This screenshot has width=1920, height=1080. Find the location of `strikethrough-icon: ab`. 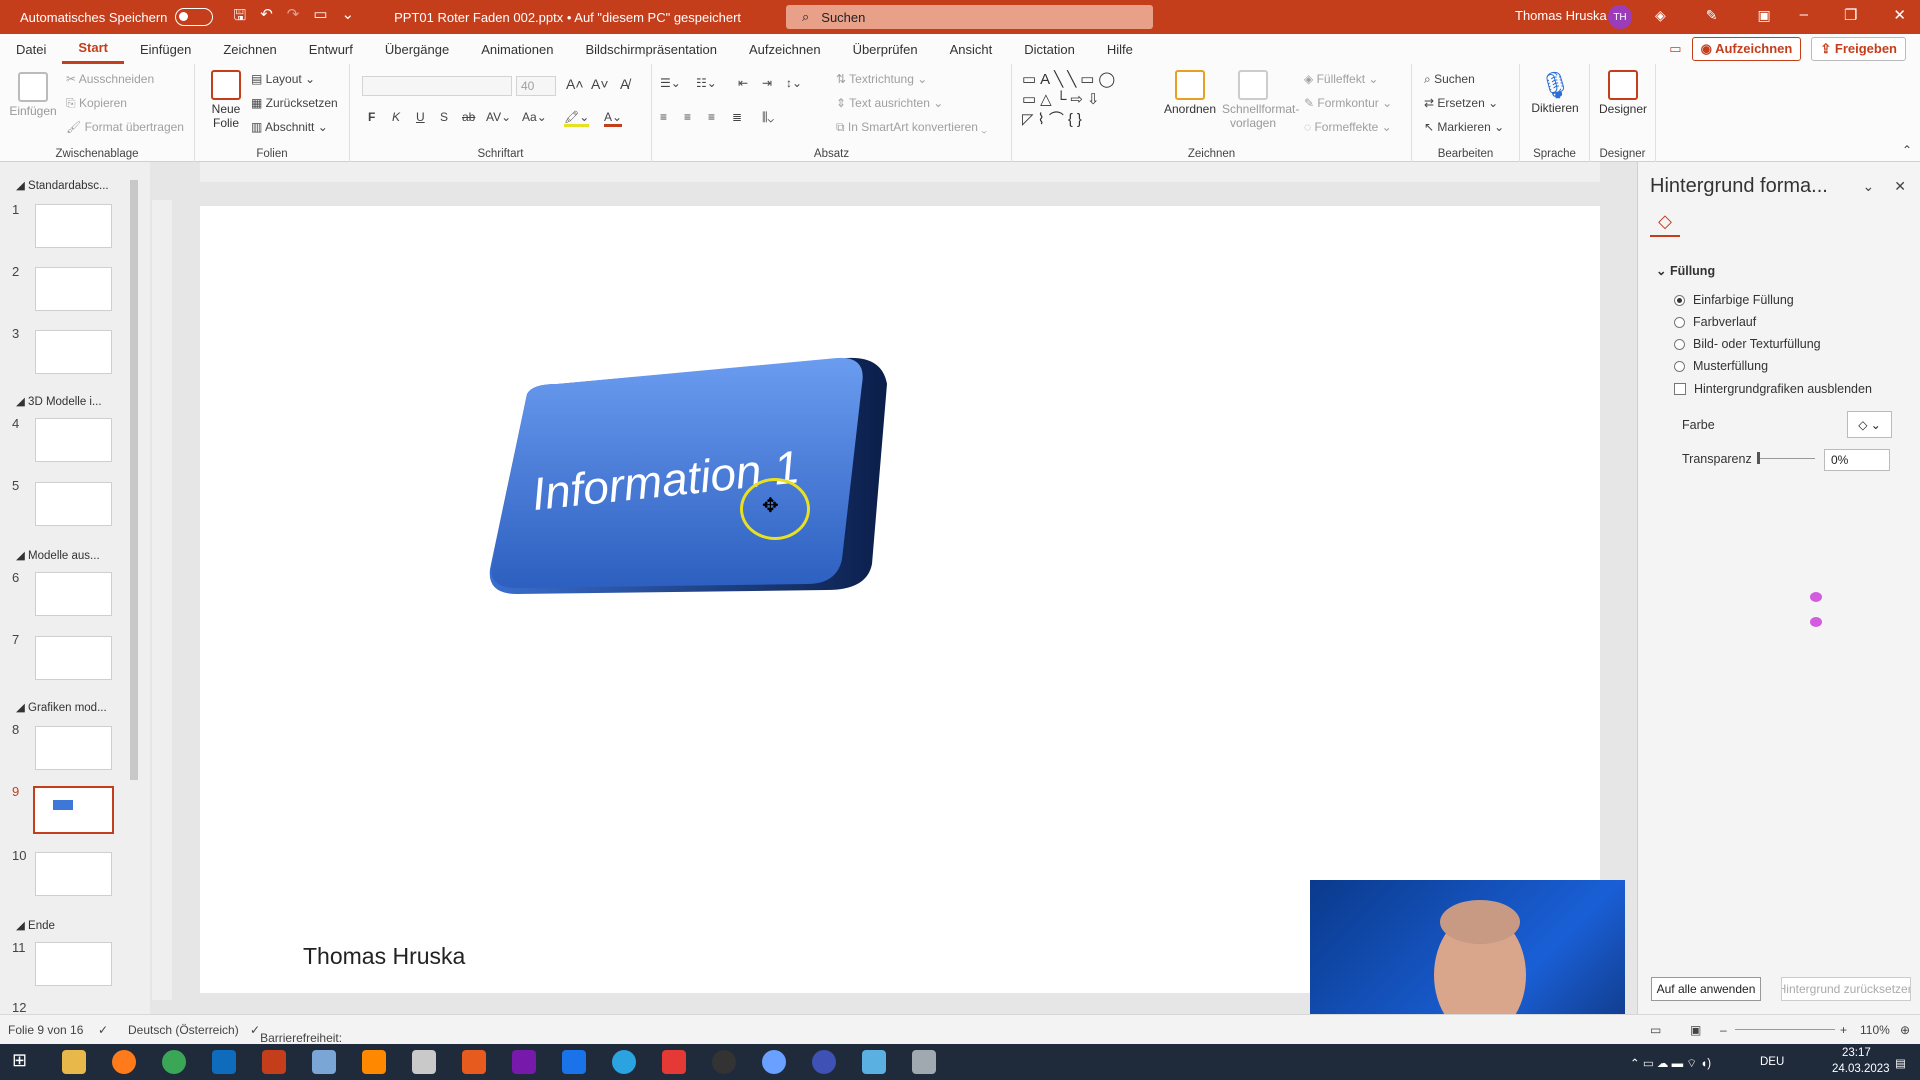

strikethrough-icon: ab is located at coordinates (468, 117).